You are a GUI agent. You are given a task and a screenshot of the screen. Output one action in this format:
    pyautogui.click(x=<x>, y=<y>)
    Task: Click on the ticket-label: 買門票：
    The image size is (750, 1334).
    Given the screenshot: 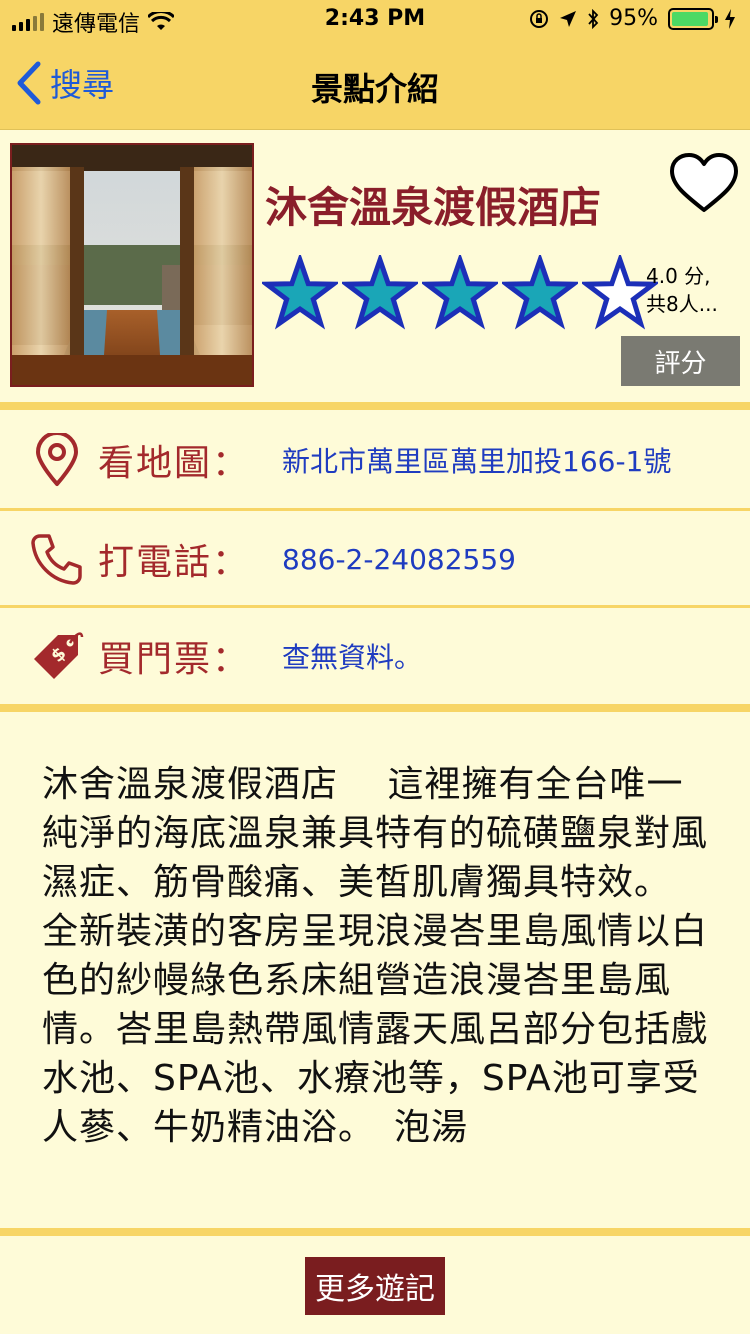 What is the action you would take?
    pyautogui.click(x=174, y=659)
    